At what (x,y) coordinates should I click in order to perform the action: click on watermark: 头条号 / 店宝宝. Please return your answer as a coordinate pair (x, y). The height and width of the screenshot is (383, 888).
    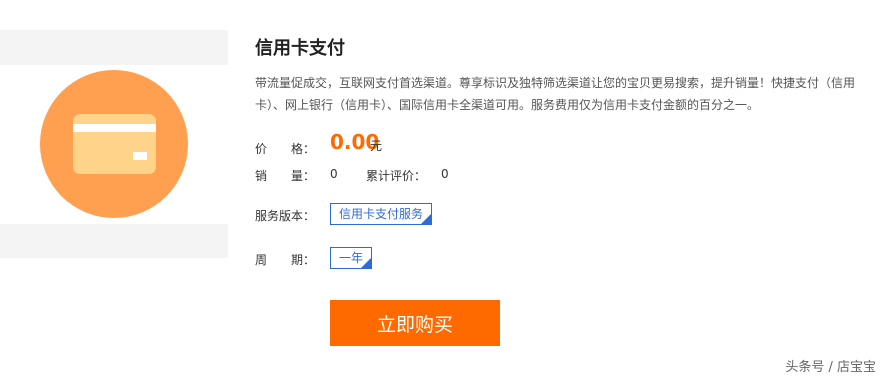
    Looking at the image, I should click on (830, 367).